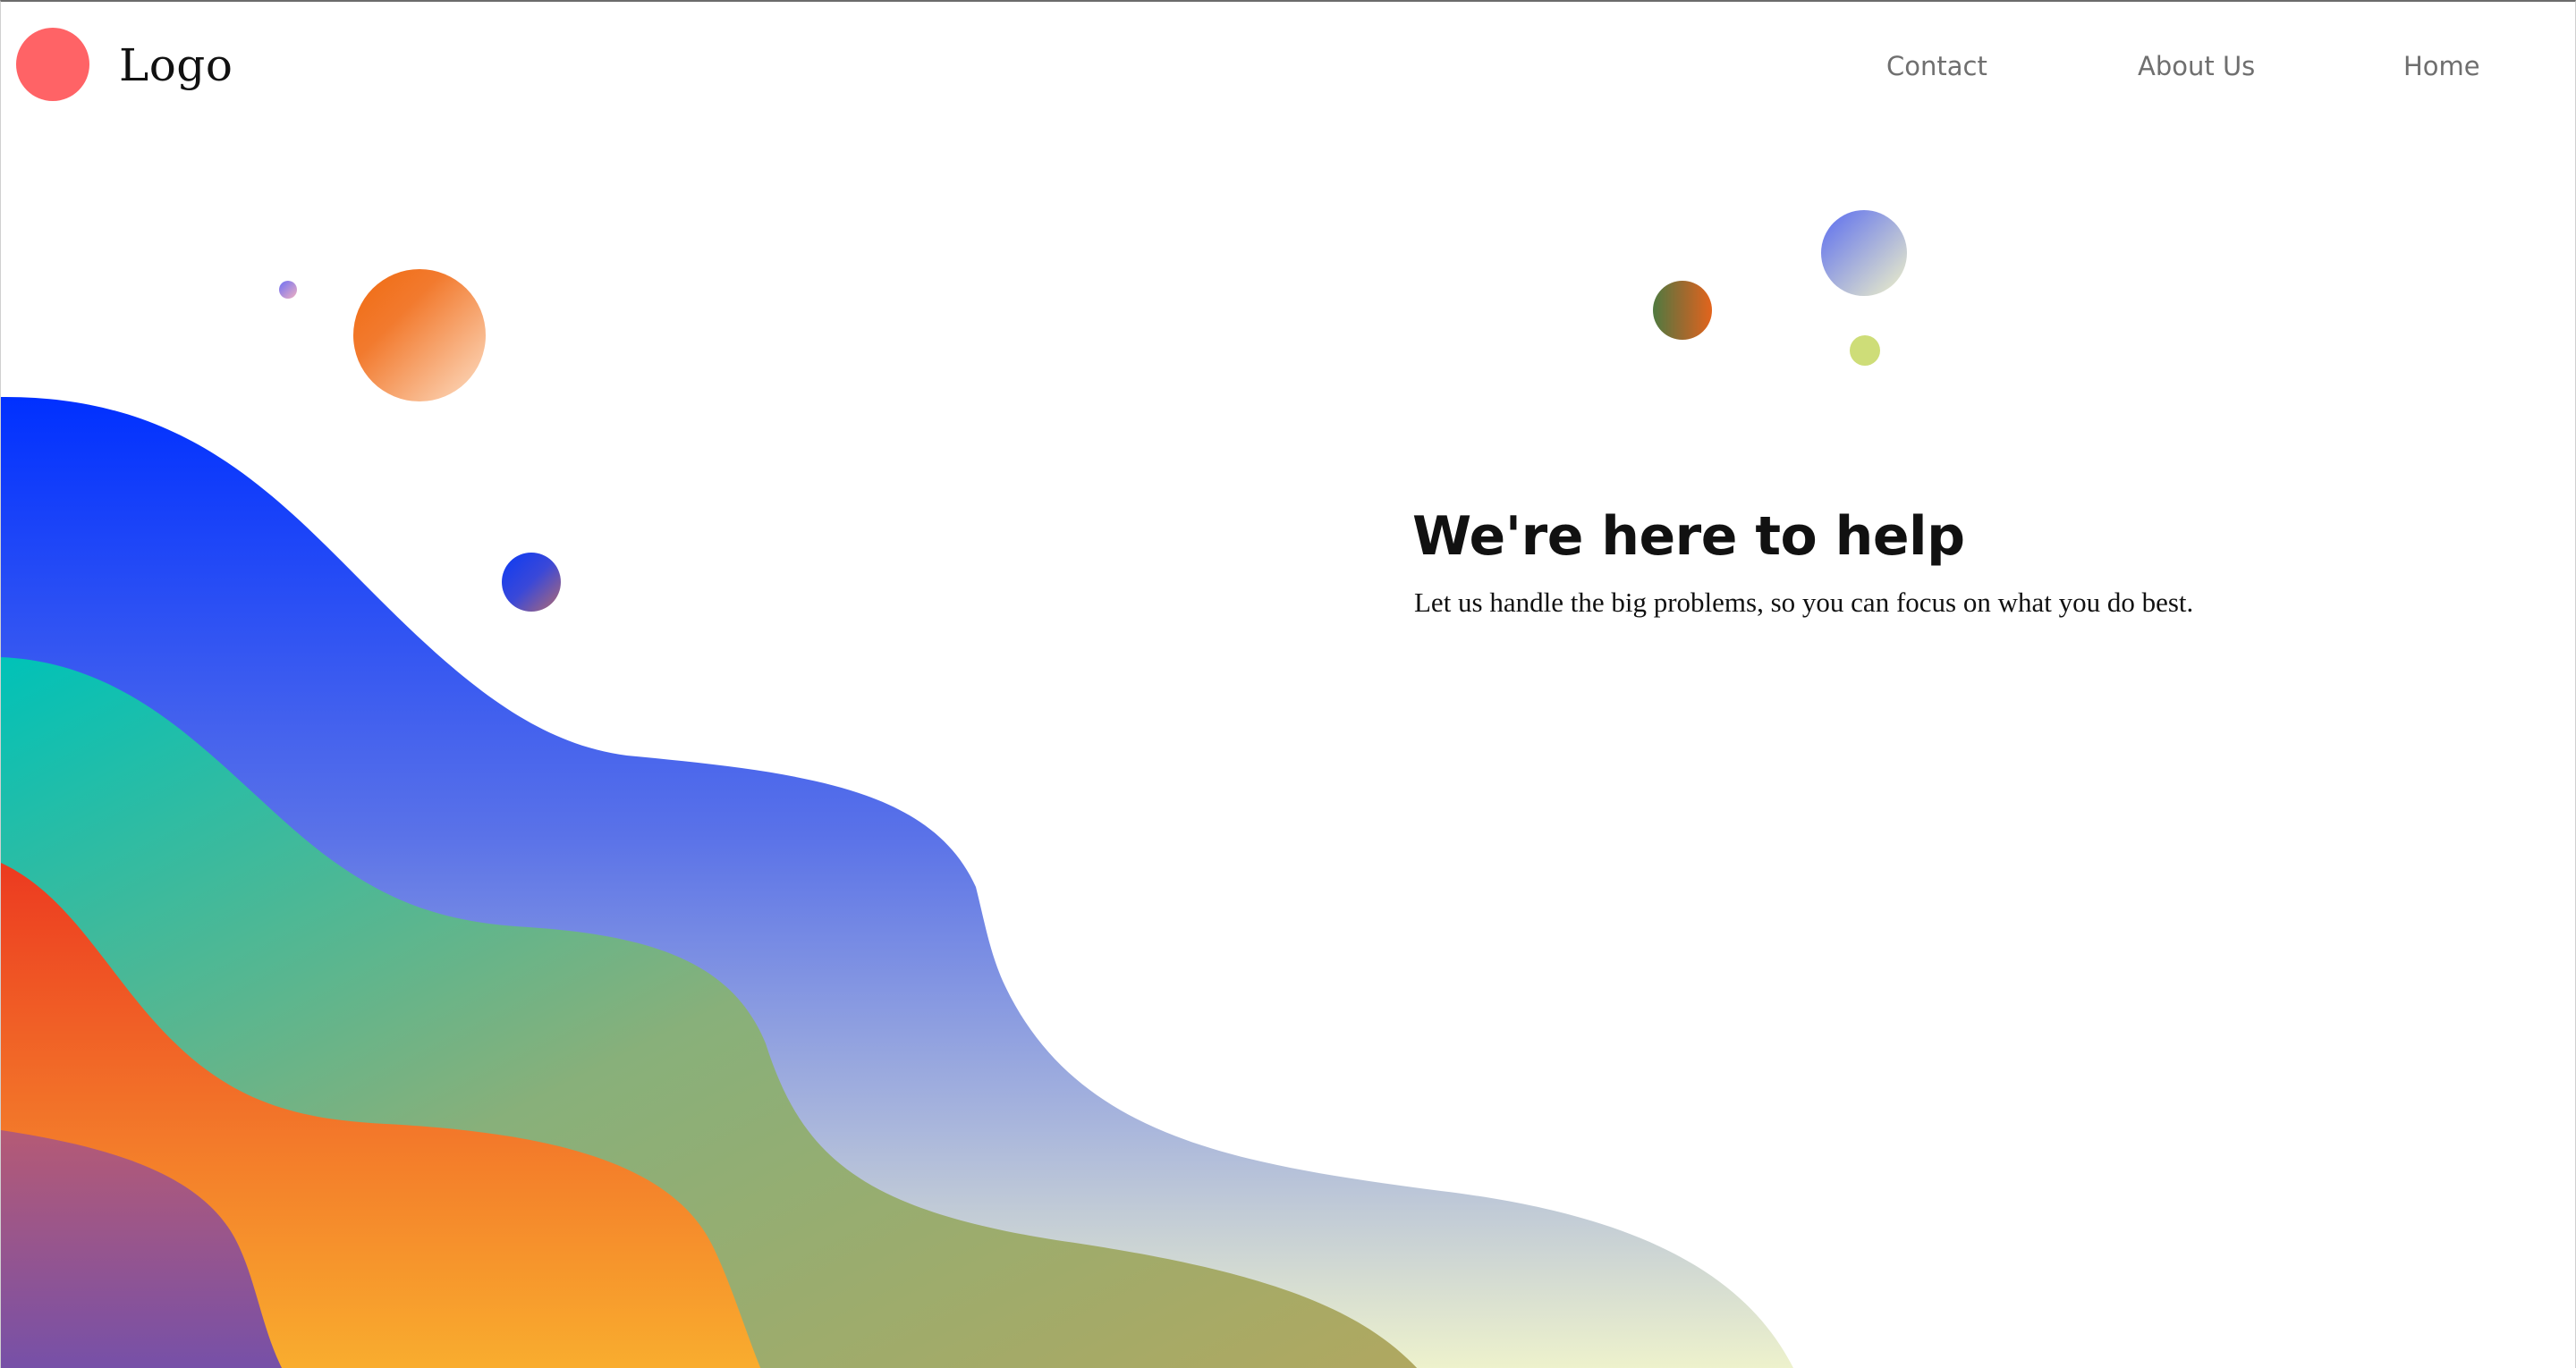 Image resolution: width=2576 pixels, height=1368 pixels. Describe the element at coordinates (1864, 253) in the screenshot. I see `bubble-periwinkle` at that location.